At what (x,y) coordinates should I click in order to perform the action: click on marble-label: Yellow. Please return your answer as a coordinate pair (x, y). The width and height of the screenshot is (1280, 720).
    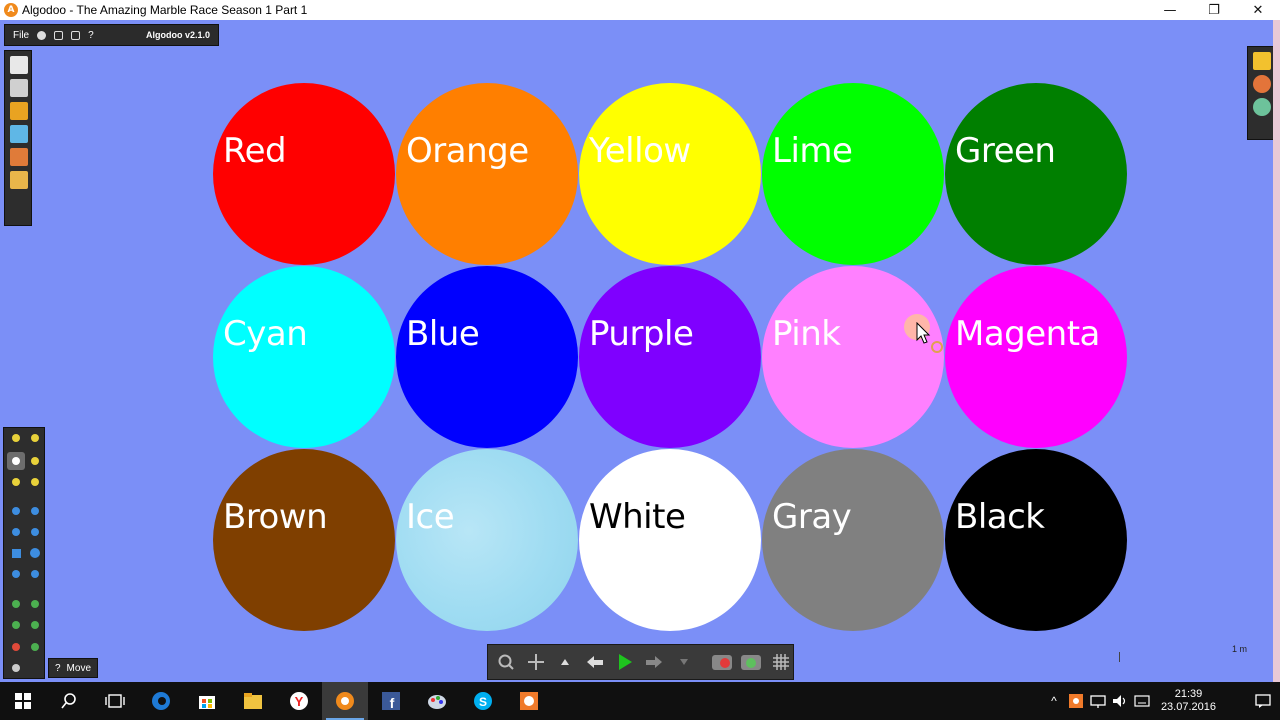
    Looking at the image, I should click on (640, 151).